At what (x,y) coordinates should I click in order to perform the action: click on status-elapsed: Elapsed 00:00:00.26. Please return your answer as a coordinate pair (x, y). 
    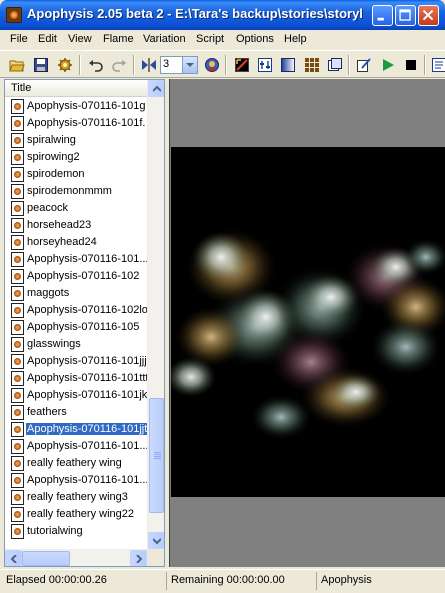
    Looking at the image, I should click on (84, 581).